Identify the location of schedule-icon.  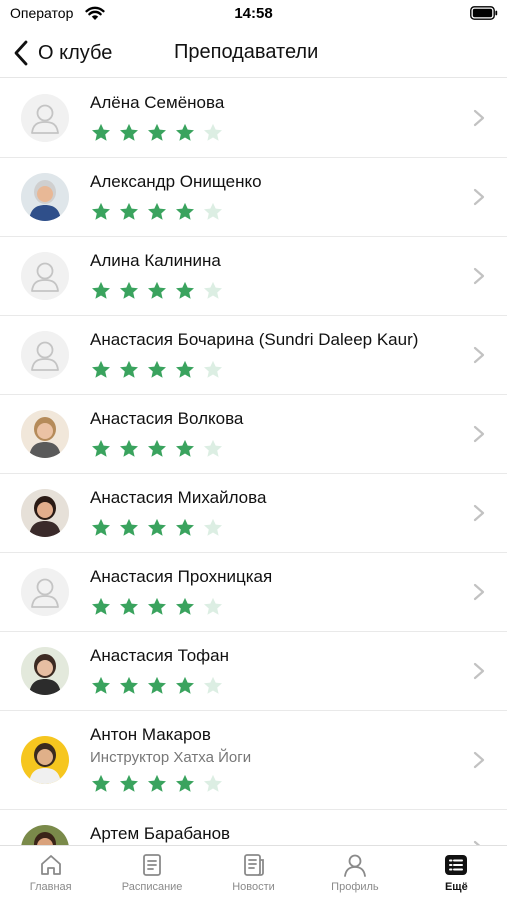
(152, 865).